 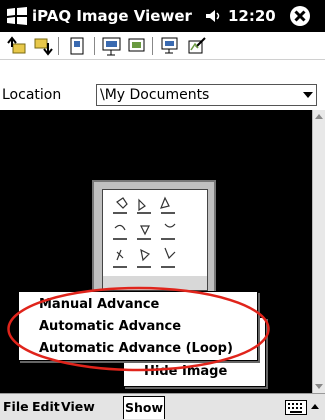 I want to click on edit-image-icon, so click(x=197, y=46).